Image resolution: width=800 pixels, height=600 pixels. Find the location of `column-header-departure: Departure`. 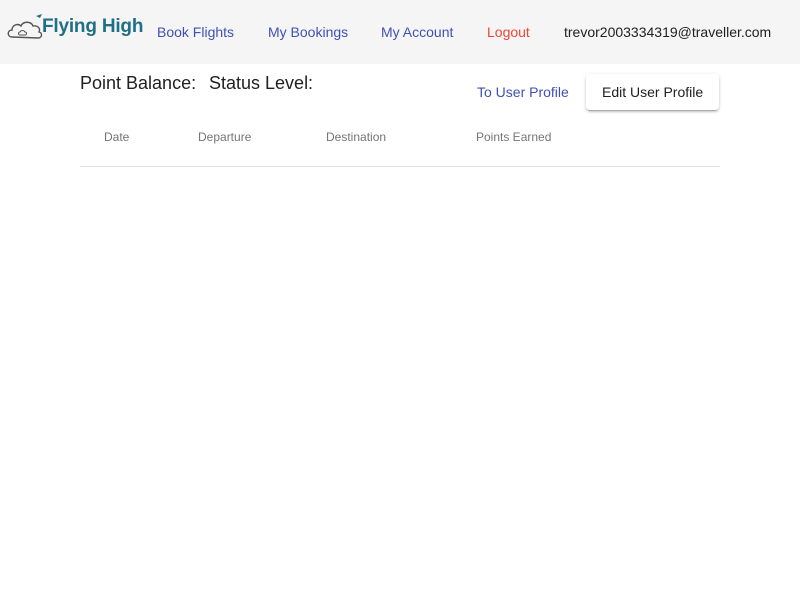

column-header-departure: Departure is located at coordinates (225, 137).